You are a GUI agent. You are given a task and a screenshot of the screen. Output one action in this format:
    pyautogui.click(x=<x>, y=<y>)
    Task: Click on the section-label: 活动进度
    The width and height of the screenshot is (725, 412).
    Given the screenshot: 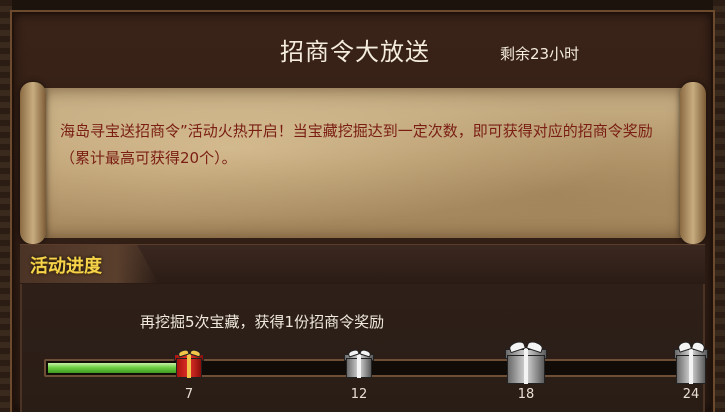 What is the action you would take?
    pyautogui.click(x=66, y=266)
    